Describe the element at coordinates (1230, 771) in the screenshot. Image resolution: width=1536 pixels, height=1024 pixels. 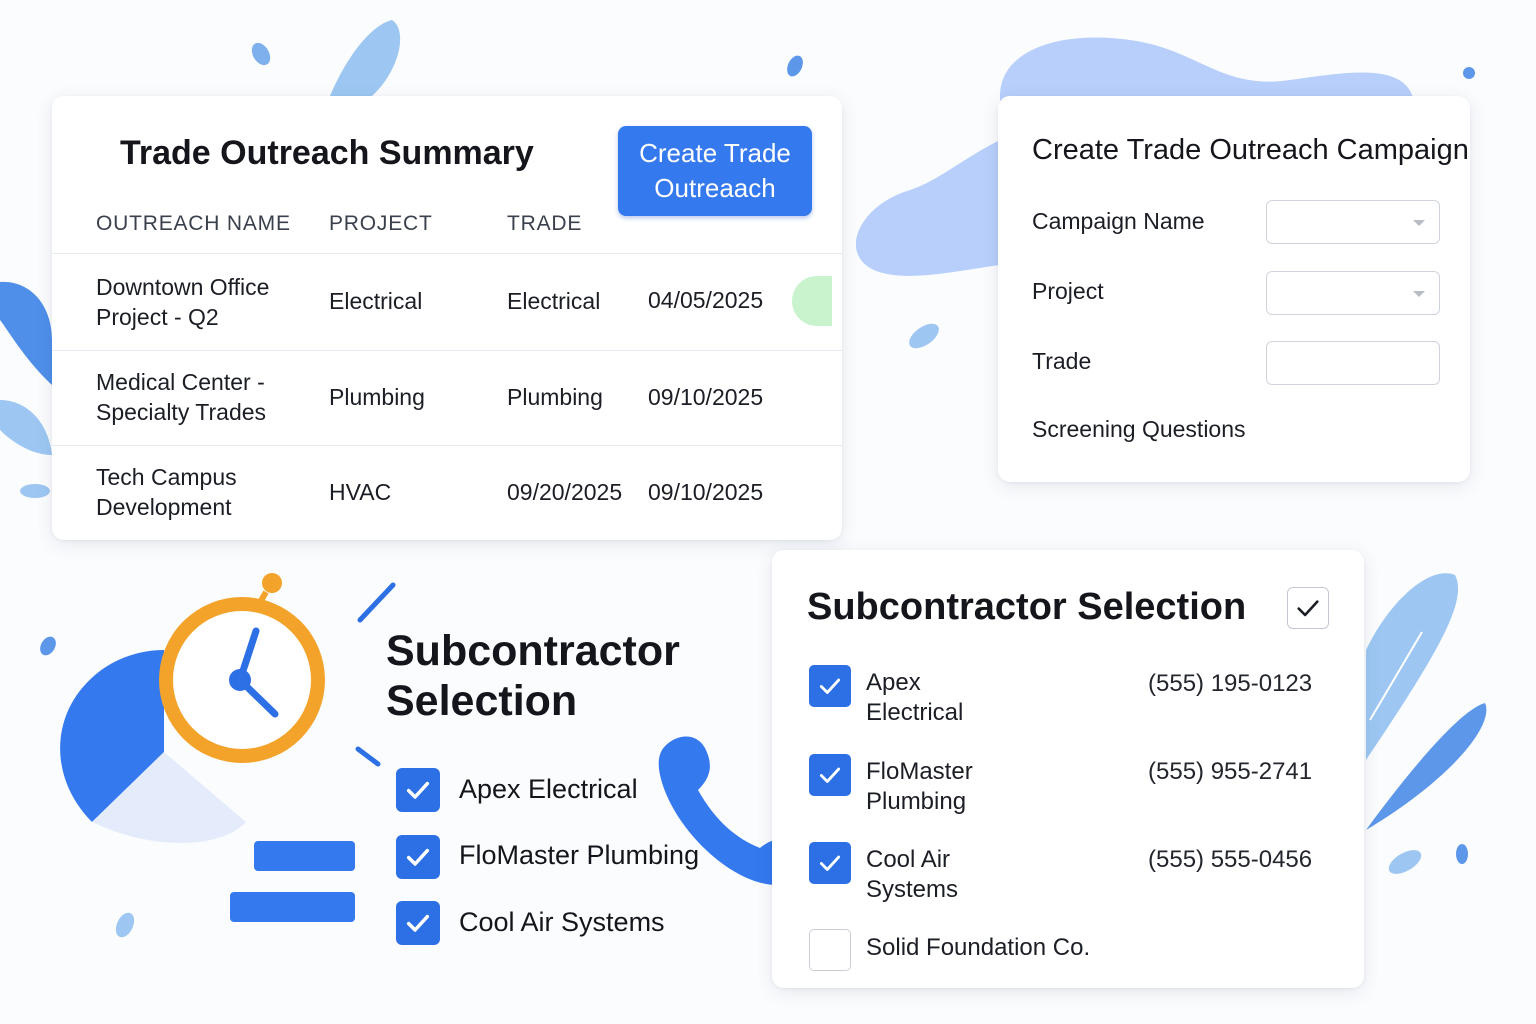
I see `subcontractor-phone: (555) 955-2741` at that location.